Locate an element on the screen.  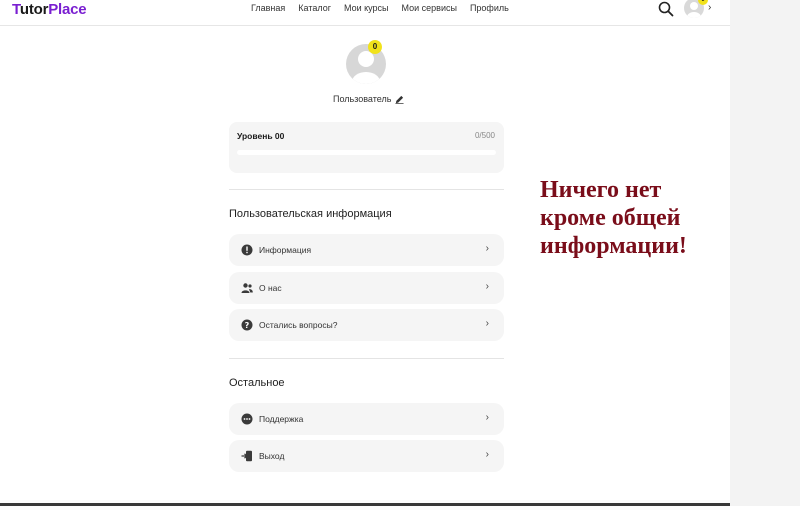
menu-item-logout: Выход › is located at coordinates (366, 456).